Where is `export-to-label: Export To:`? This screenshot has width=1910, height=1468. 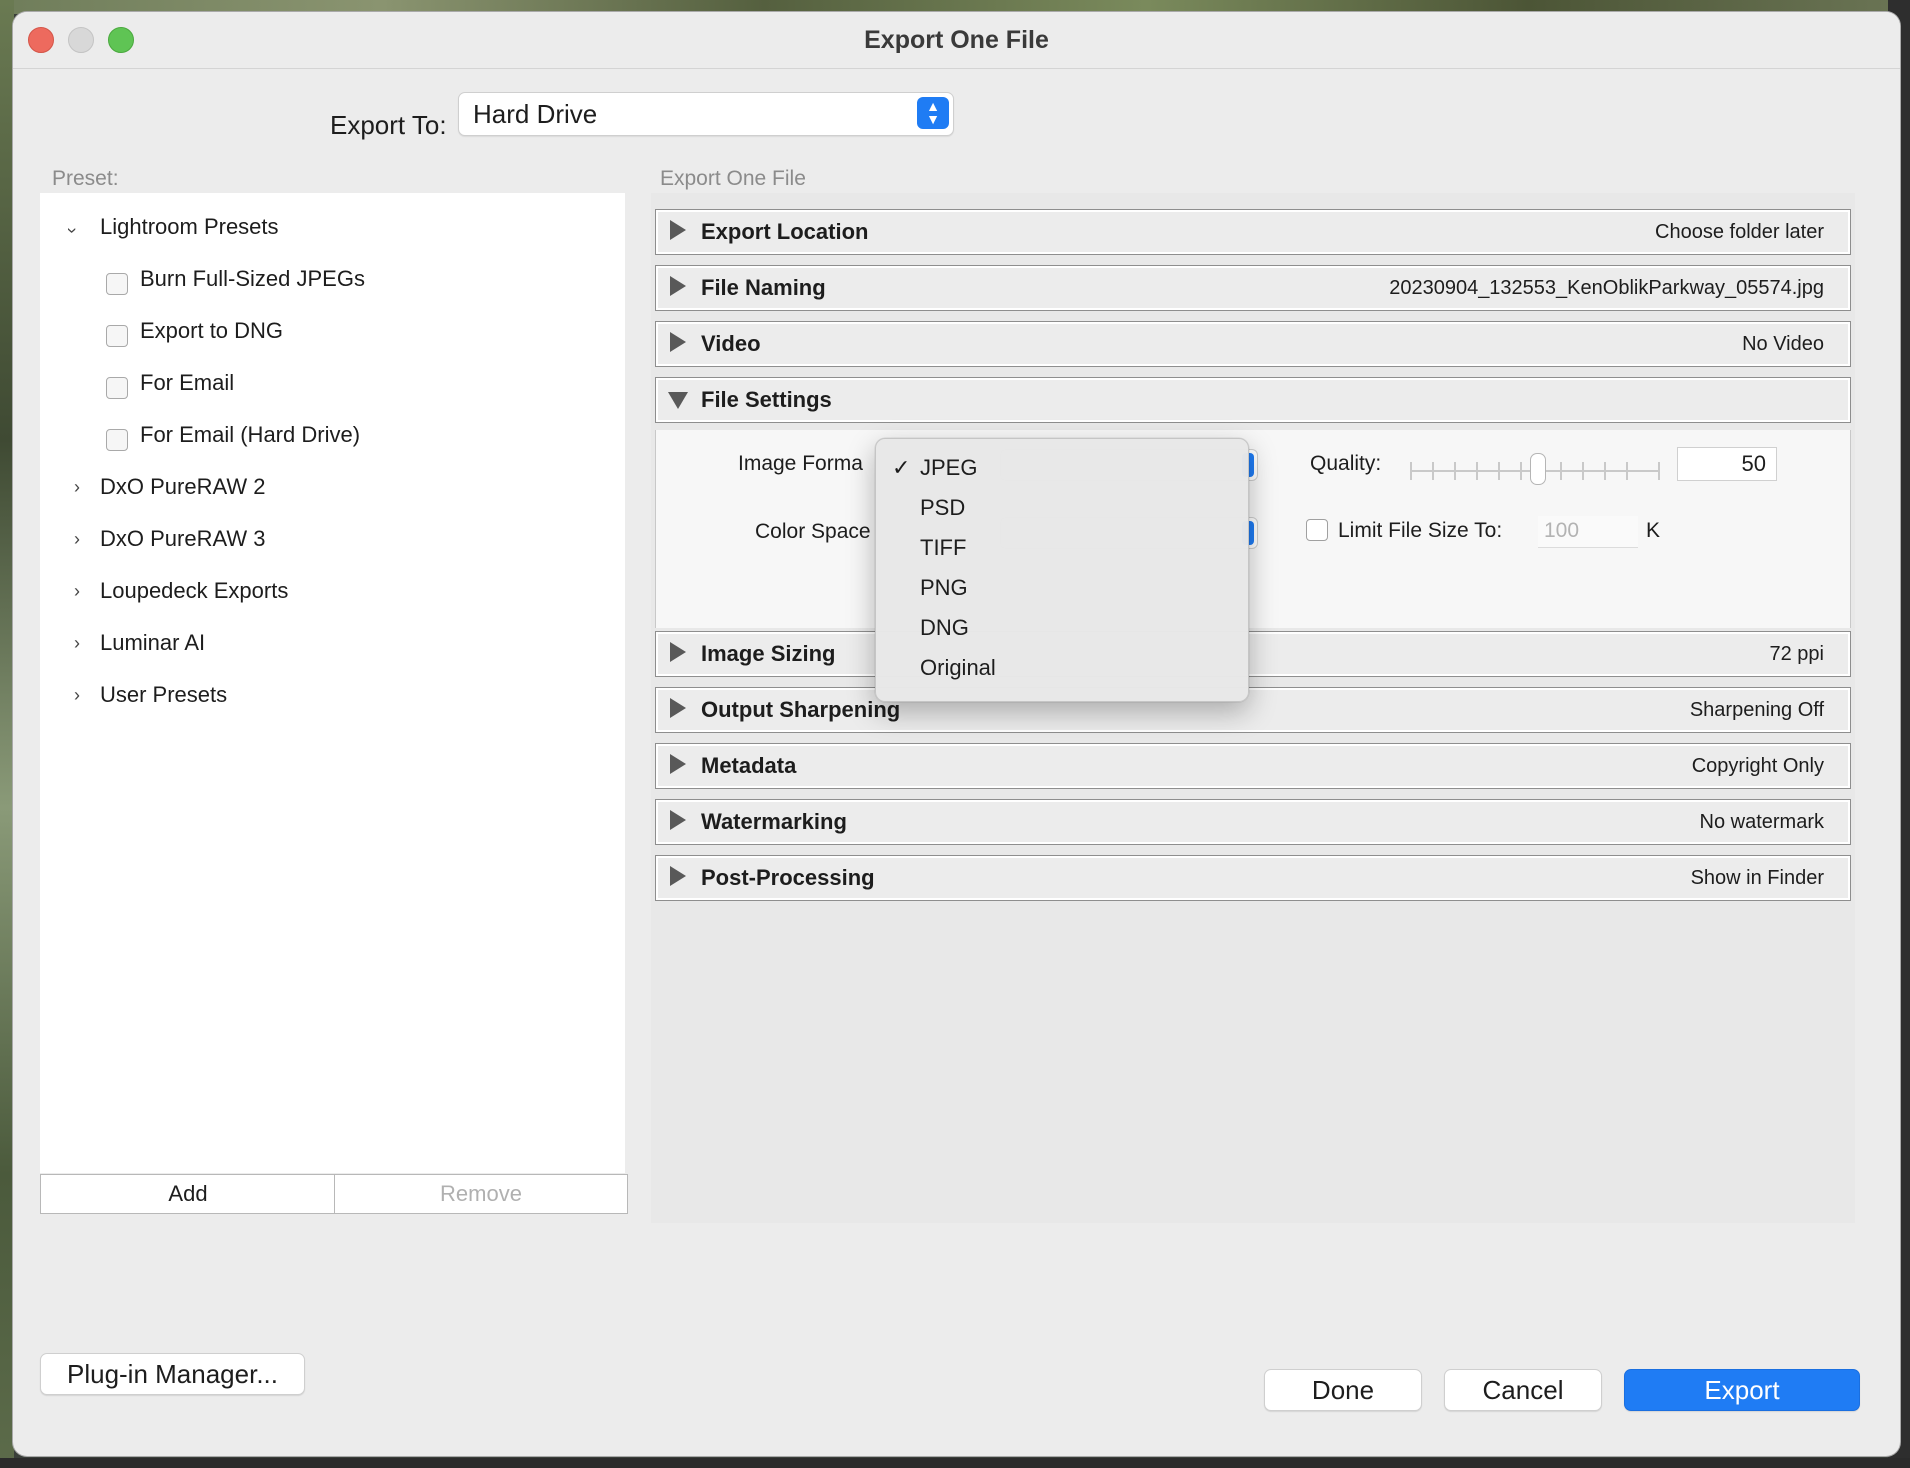 export-to-label: Export To: is located at coordinates (388, 125).